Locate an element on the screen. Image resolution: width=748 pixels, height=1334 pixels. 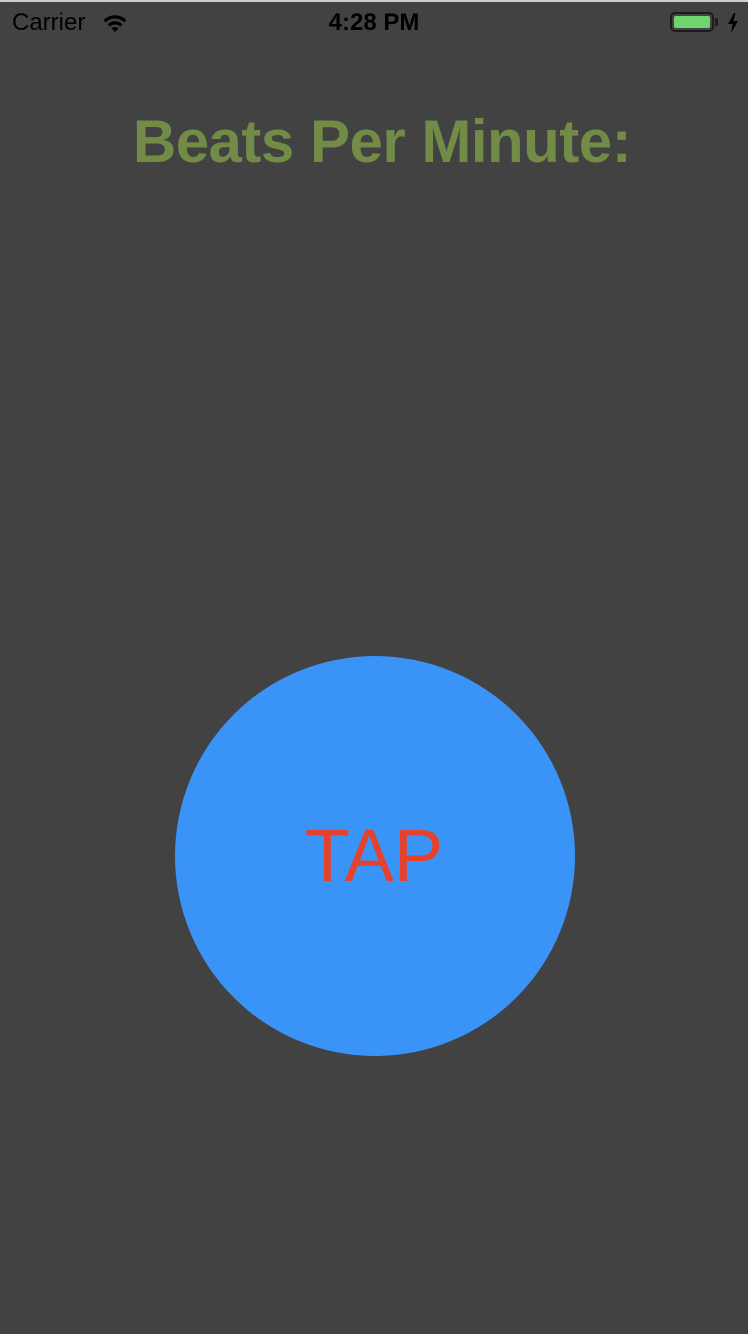
tap-button-label: TAP is located at coordinates (374, 855).